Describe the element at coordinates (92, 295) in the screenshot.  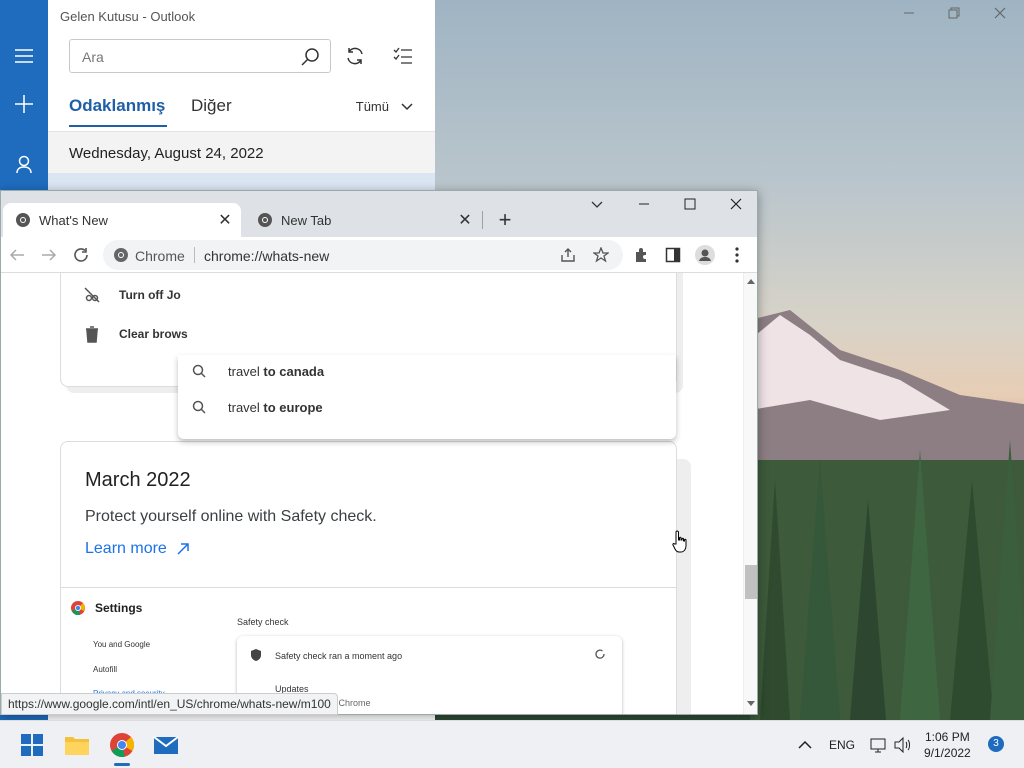
I see `incognito-off-icon` at that location.